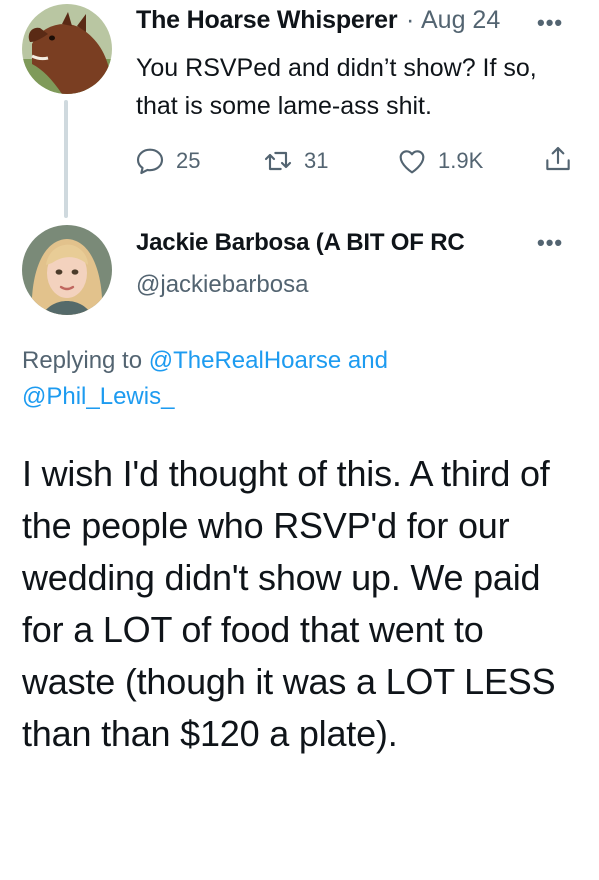 Image resolution: width=599 pixels, height=880 pixels. I want to click on mention-link: @TheRealHoarse, so click(245, 360).